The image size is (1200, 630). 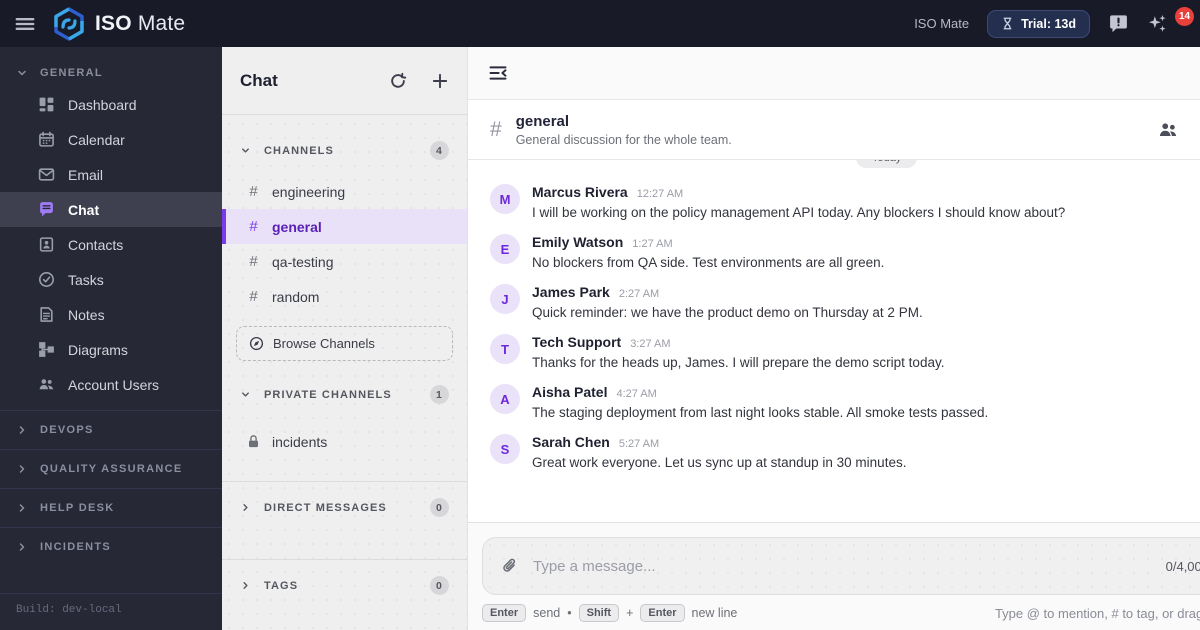 What do you see at coordinates (639, 294) in the screenshot?
I see `message-timestamp: 2:27 AM` at bounding box center [639, 294].